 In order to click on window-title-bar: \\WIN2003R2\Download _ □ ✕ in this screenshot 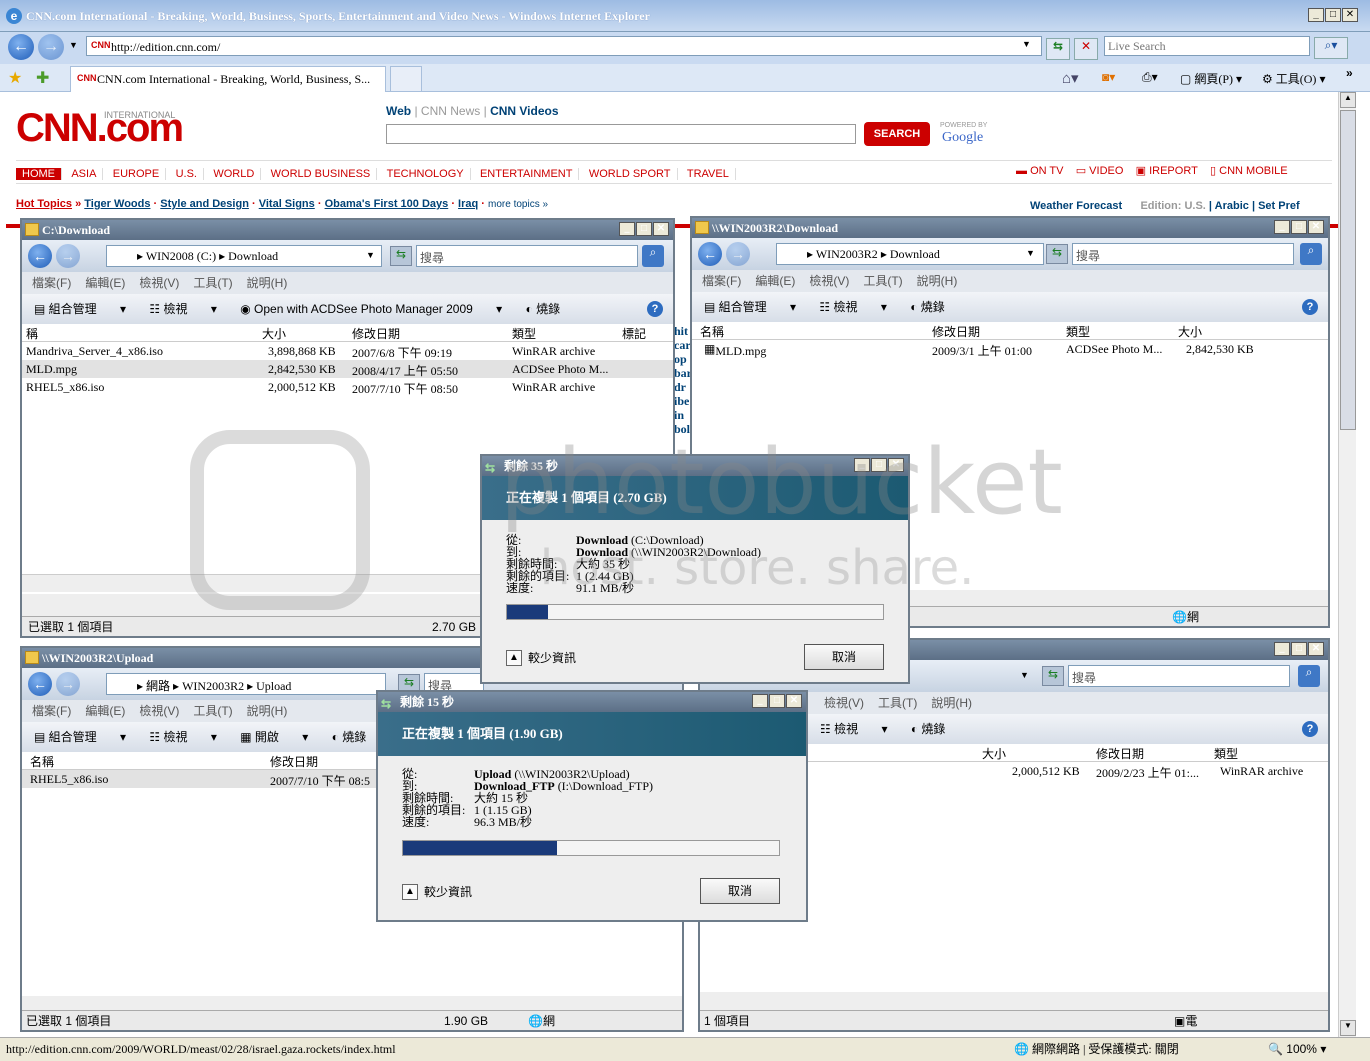, I will do `click(1010, 228)`.